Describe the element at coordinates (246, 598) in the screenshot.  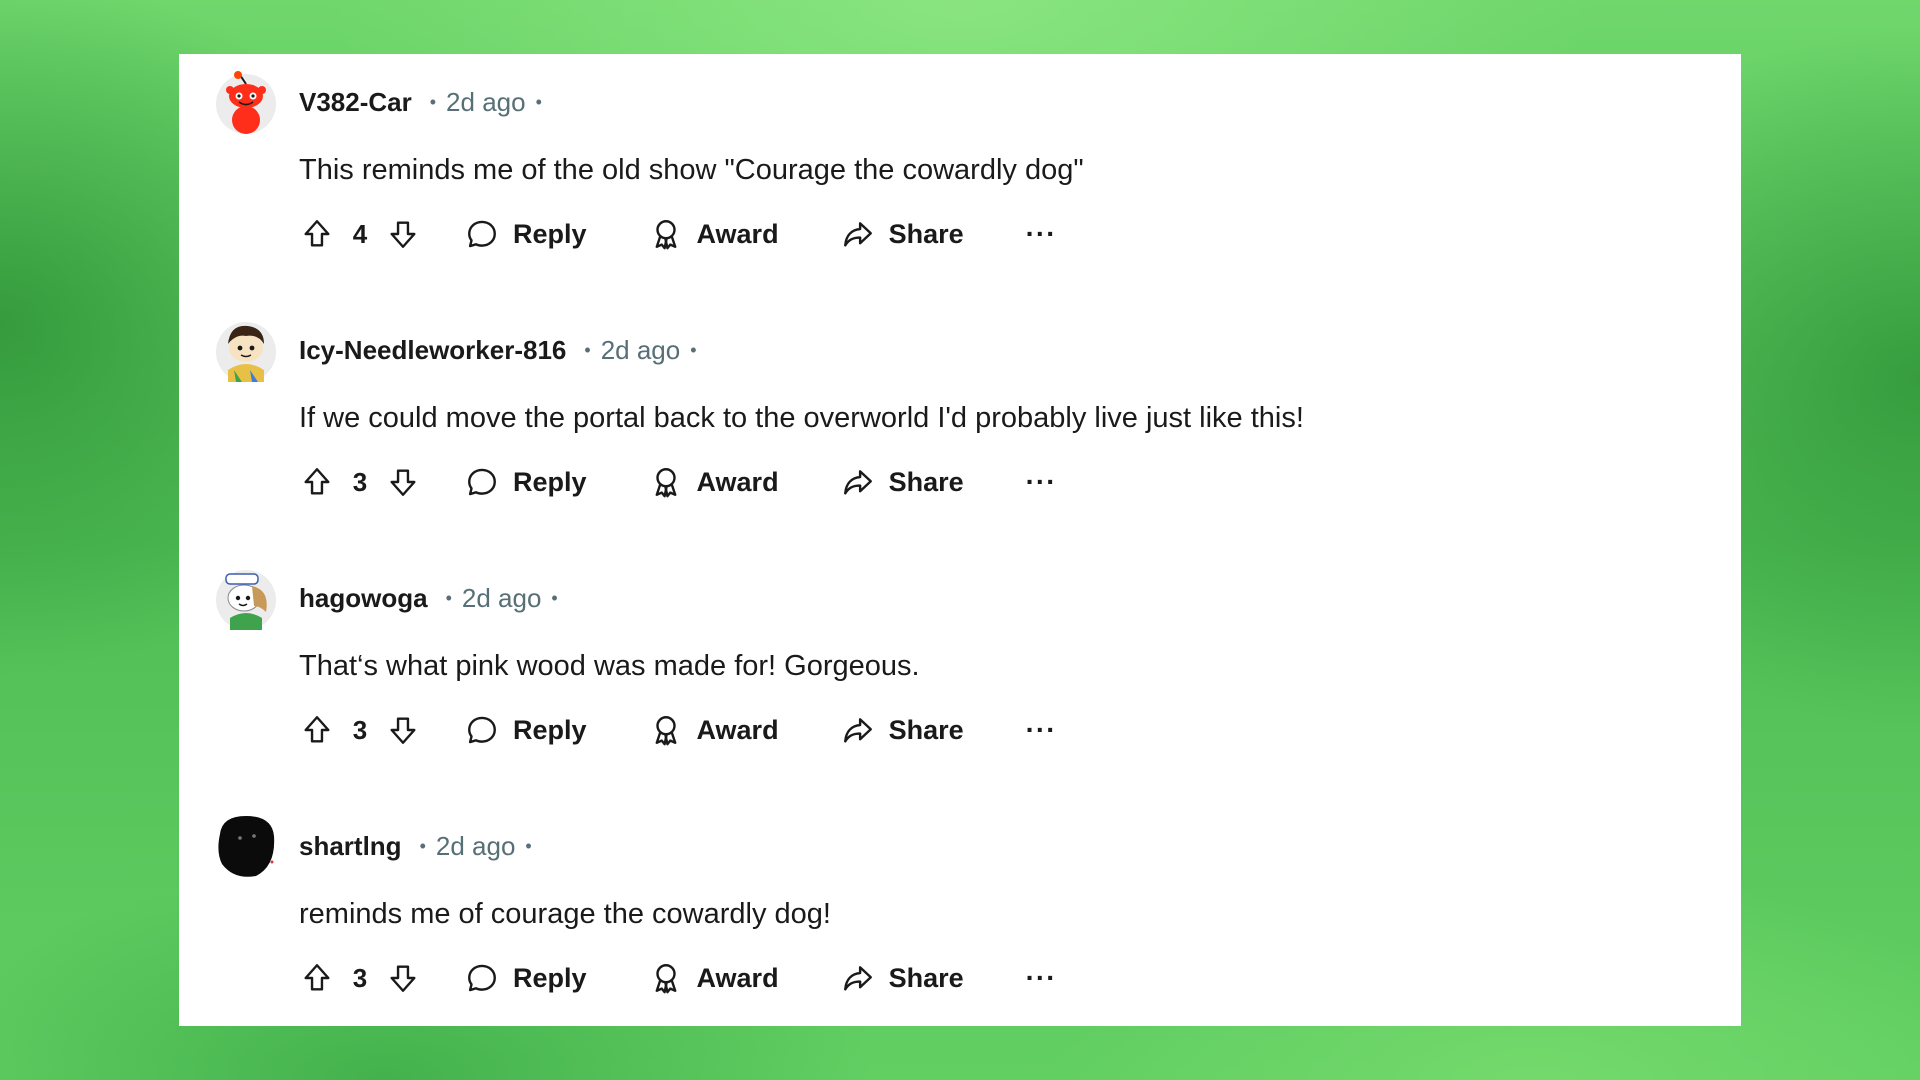
I see `hat-snoo-avatar` at that location.